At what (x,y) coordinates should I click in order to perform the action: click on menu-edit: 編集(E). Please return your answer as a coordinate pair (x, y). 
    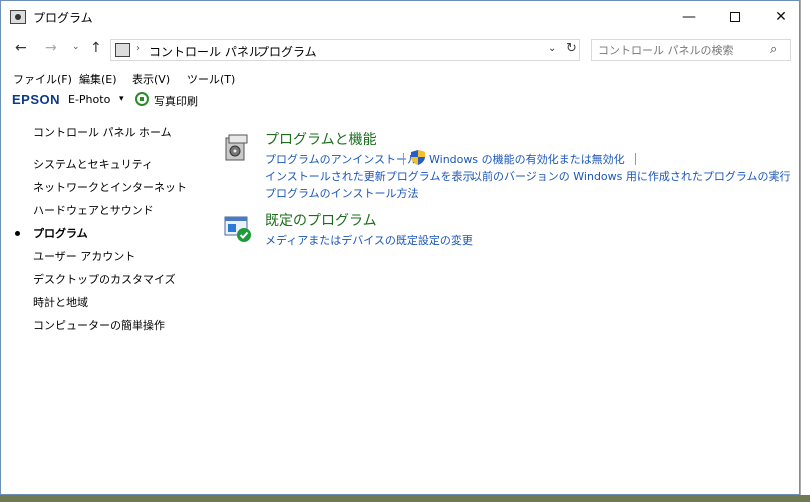
    Looking at the image, I should click on (98, 79).